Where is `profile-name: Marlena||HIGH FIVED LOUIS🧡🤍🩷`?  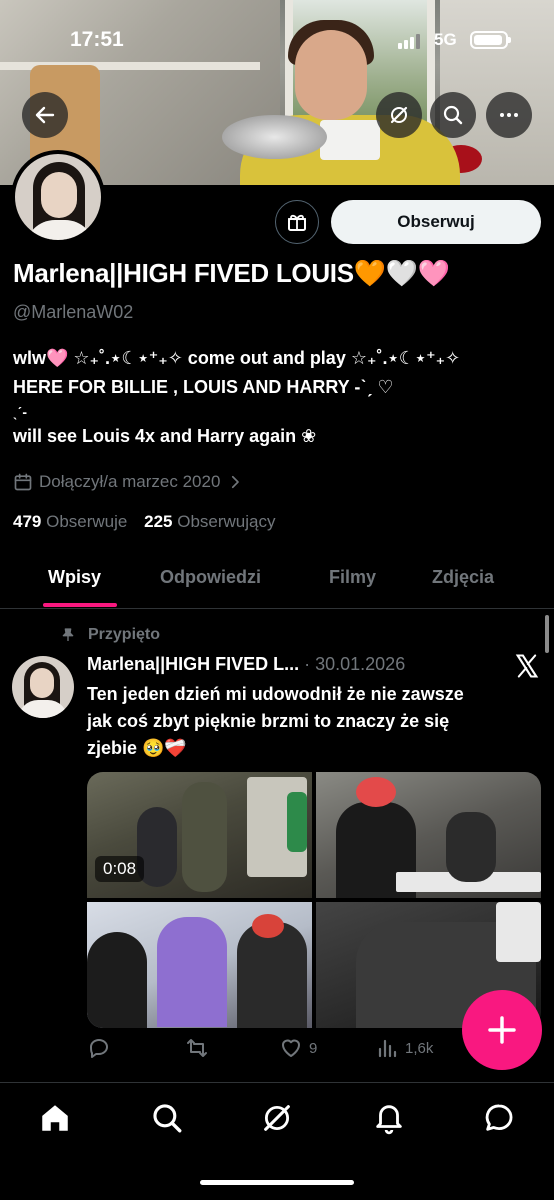
profile-name: Marlena||HIGH FIVED LOUIS🧡🤍🩷 is located at coordinates (231, 273).